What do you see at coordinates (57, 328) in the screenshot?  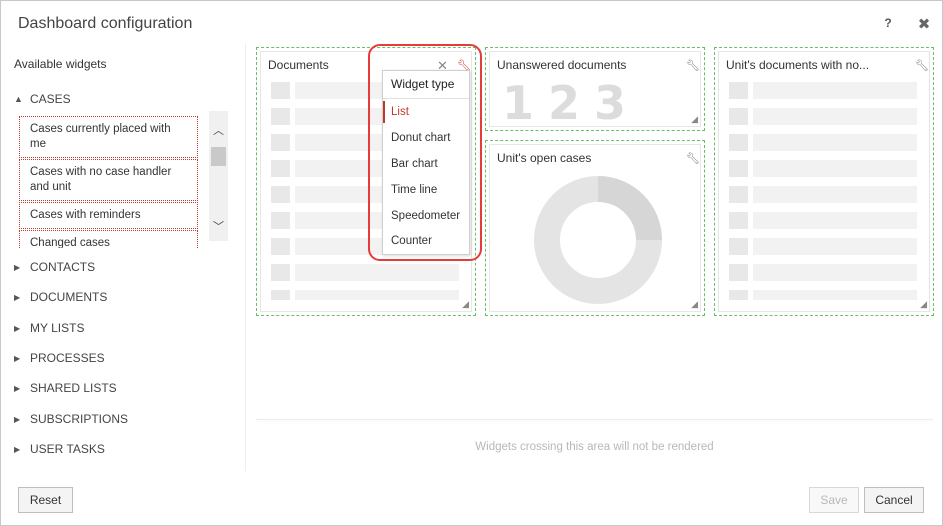 I see `category-label: MY LISTS` at bounding box center [57, 328].